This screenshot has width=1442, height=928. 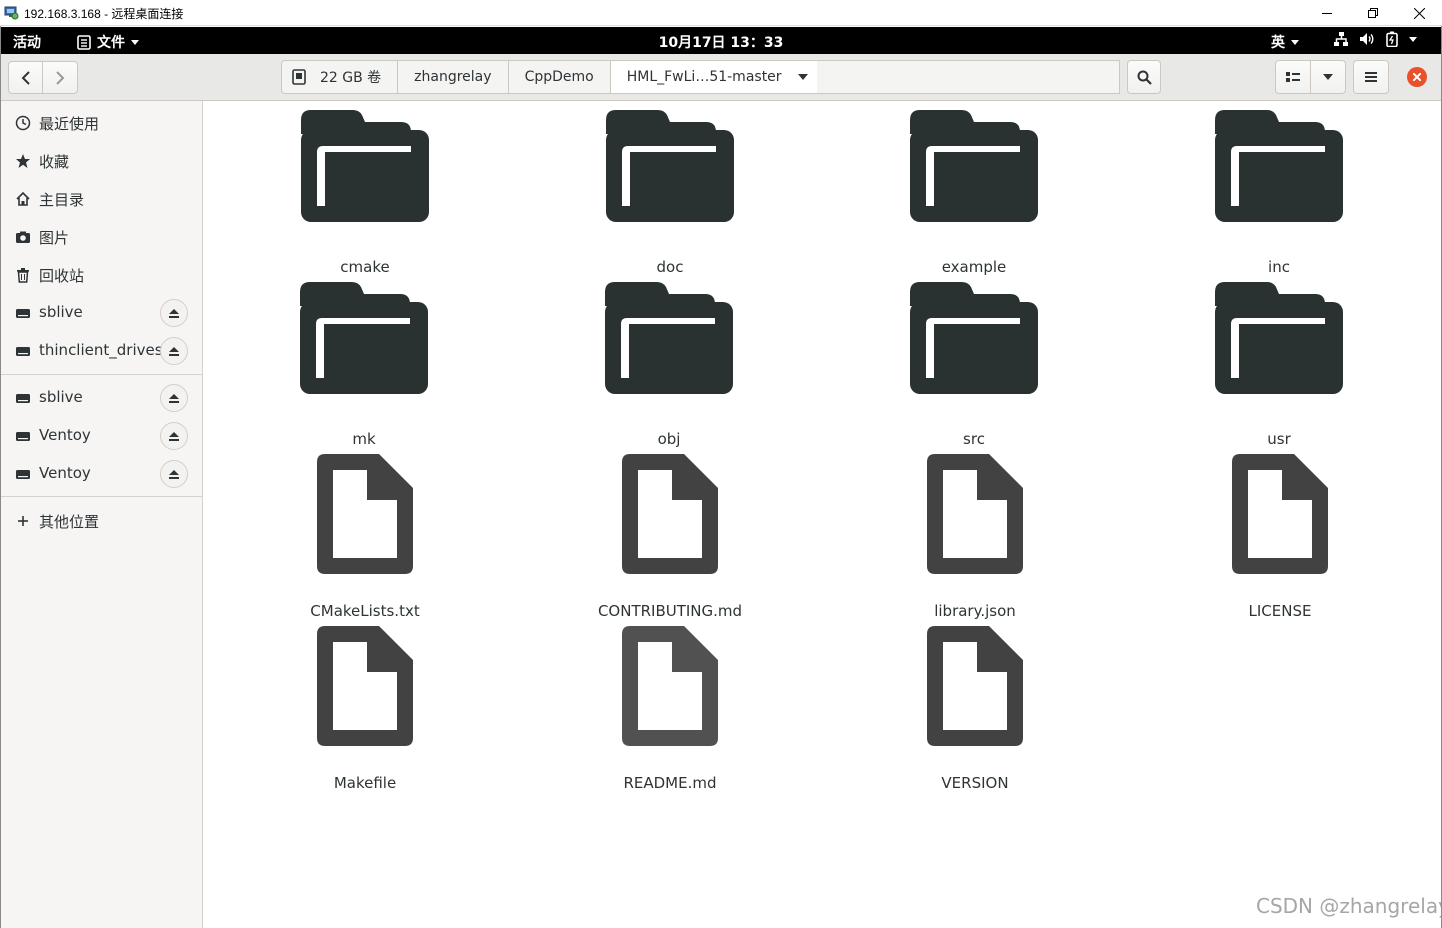 I want to click on file-name: library.json, so click(x=975, y=611).